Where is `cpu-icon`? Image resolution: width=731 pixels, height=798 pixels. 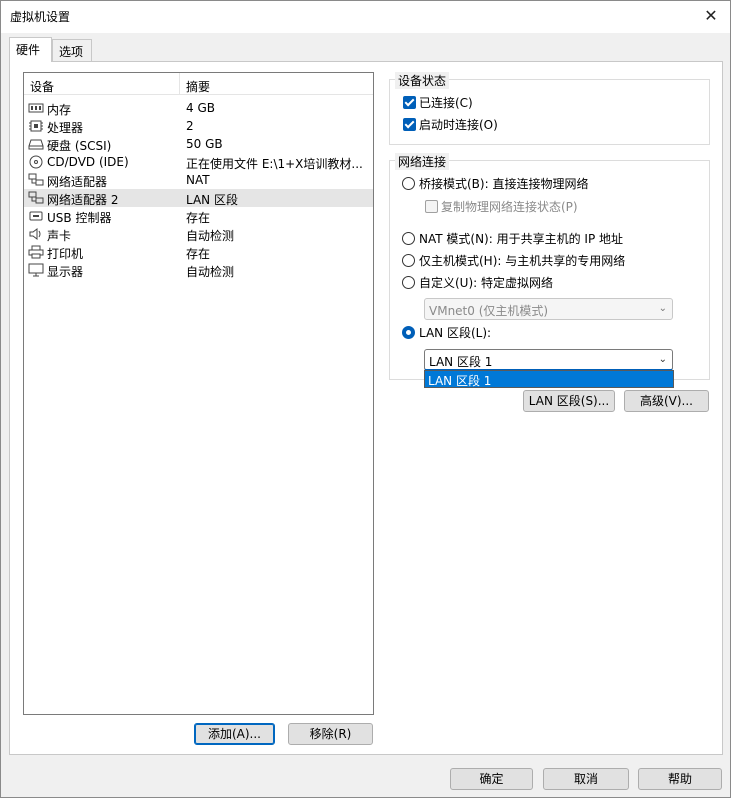
cpu-icon is located at coordinates (36, 126).